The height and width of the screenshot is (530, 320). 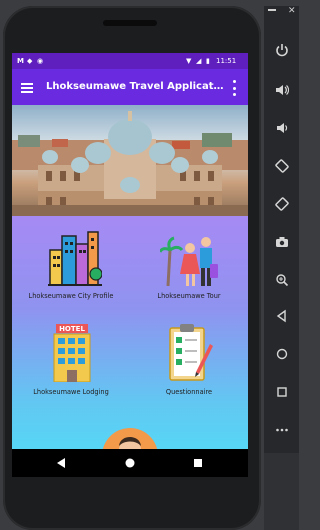 I want to click on nav-recents-icon, so click(x=198, y=463).